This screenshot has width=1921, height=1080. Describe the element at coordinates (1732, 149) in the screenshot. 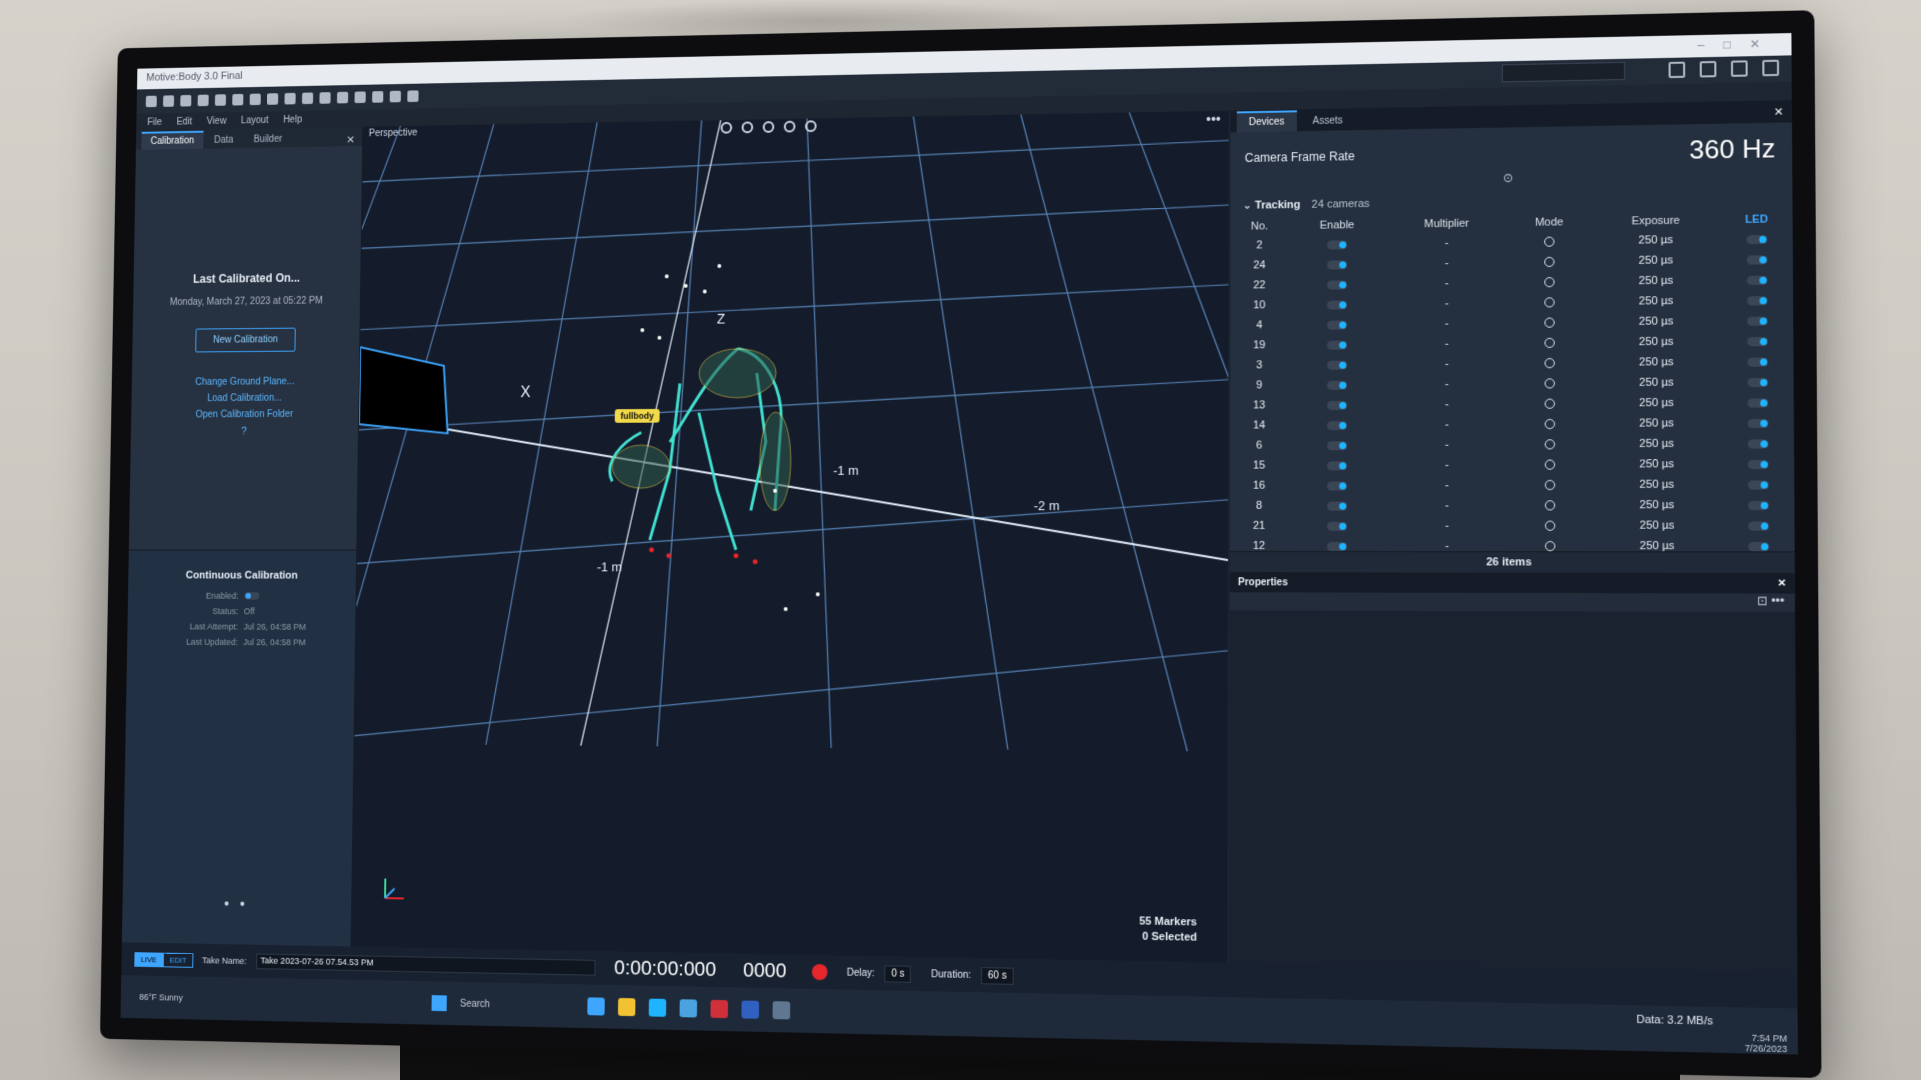

I see `frame-rate-value: 360 Hz` at that location.